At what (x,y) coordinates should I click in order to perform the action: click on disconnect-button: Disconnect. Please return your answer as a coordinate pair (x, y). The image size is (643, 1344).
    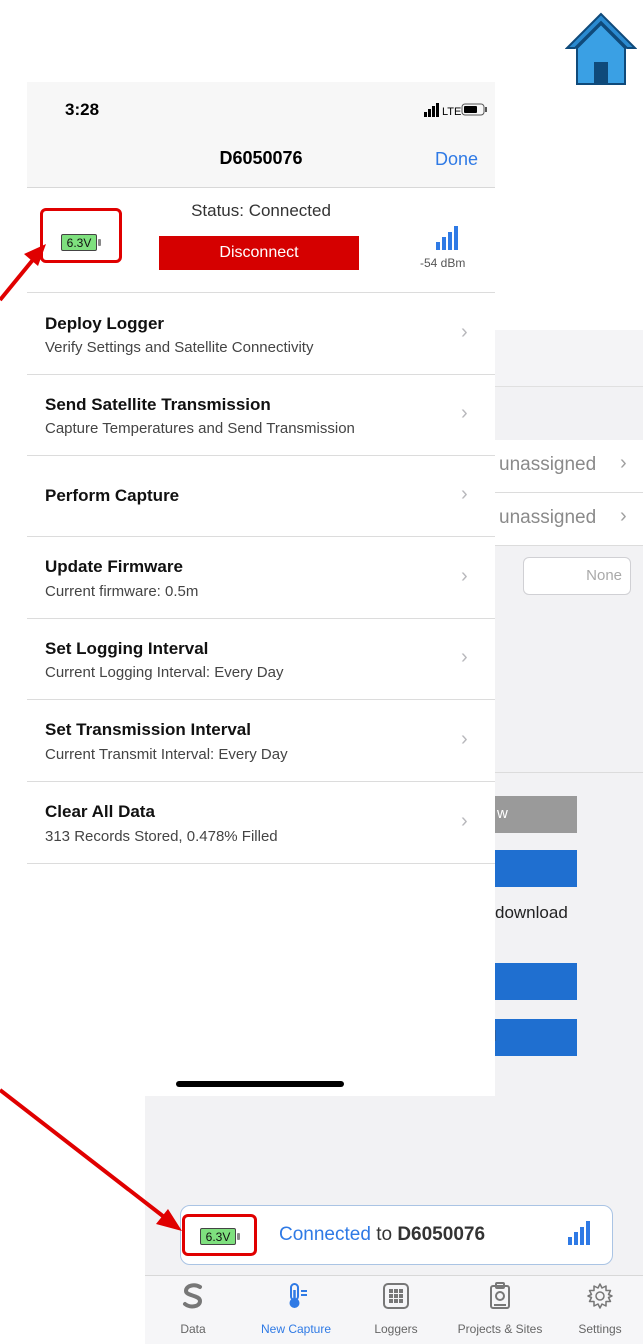
    Looking at the image, I should click on (259, 253).